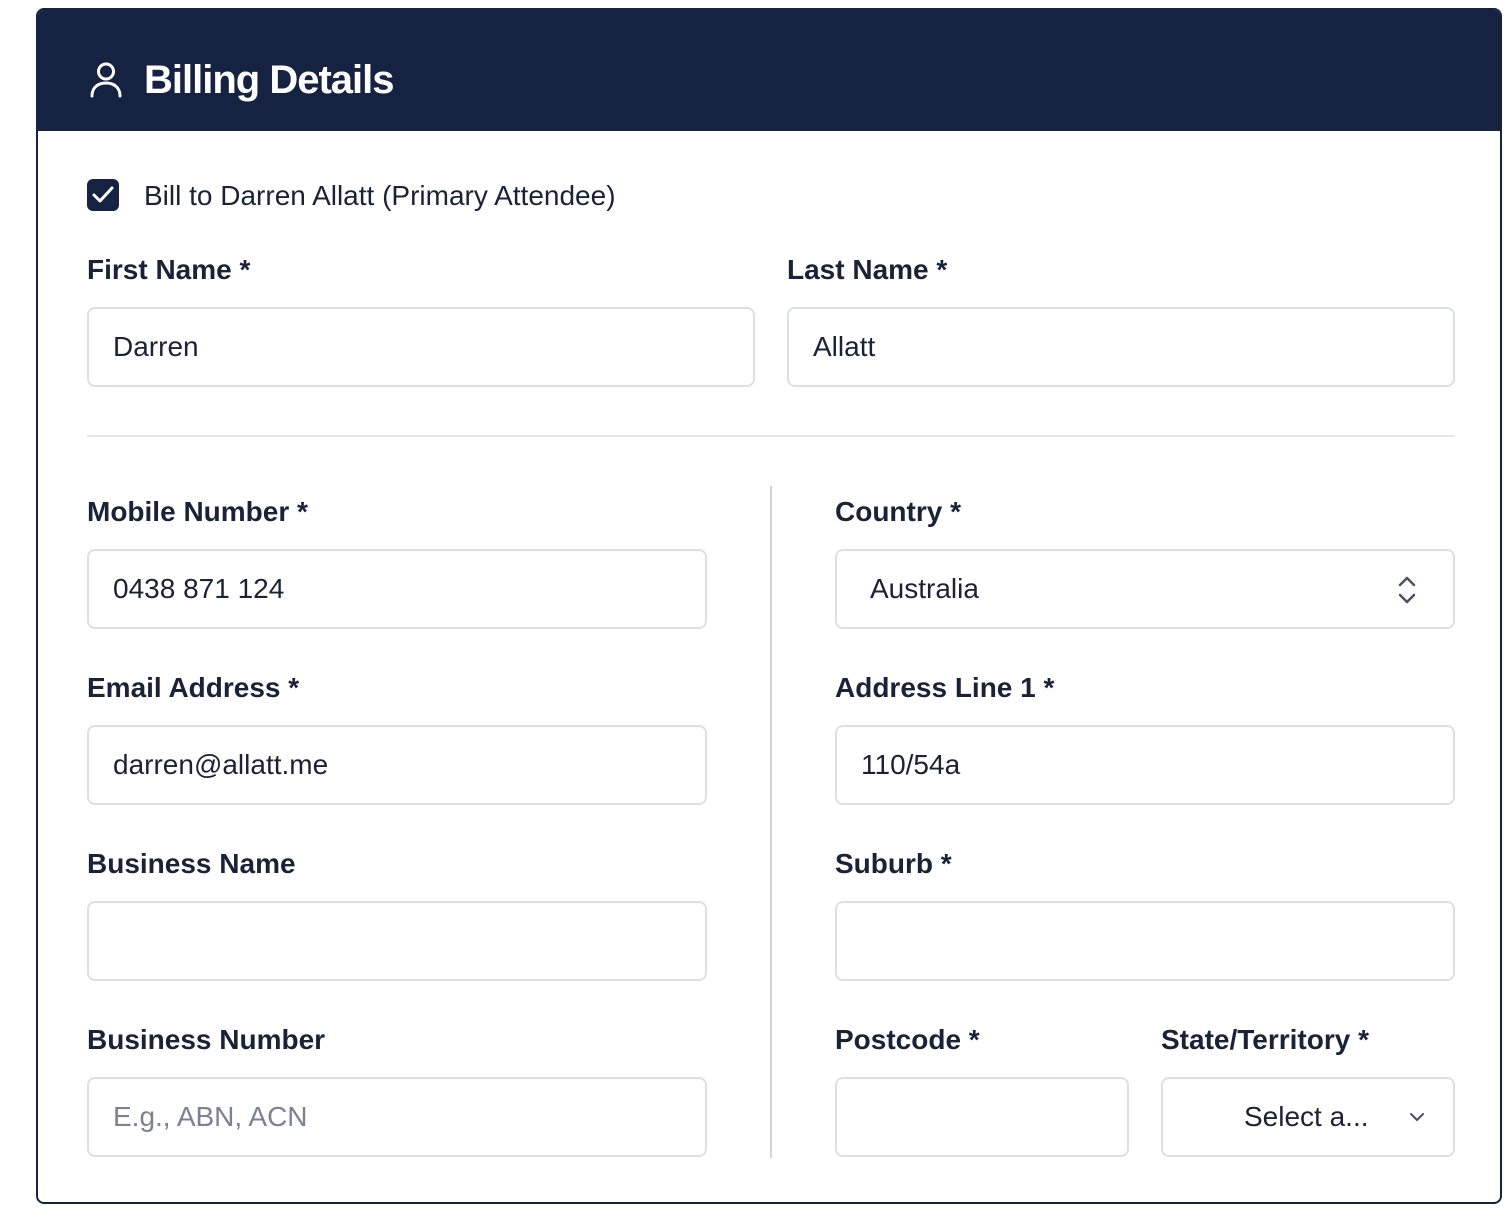  What do you see at coordinates (867, 269) in the screenshot?
I see `last-name-label: Last Name *` at bounding box center [867, 269].